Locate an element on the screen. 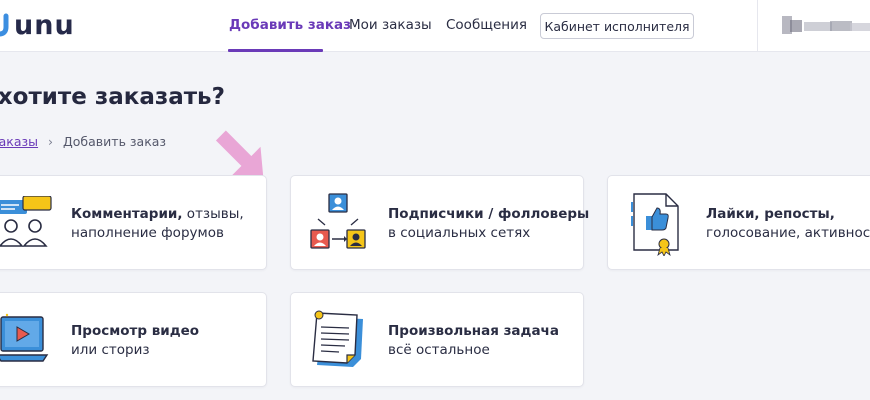 The width and height of the screenshot is (870, 400). card-video-text: Просмотр видео или сториз is located at coordinates (135, 341).